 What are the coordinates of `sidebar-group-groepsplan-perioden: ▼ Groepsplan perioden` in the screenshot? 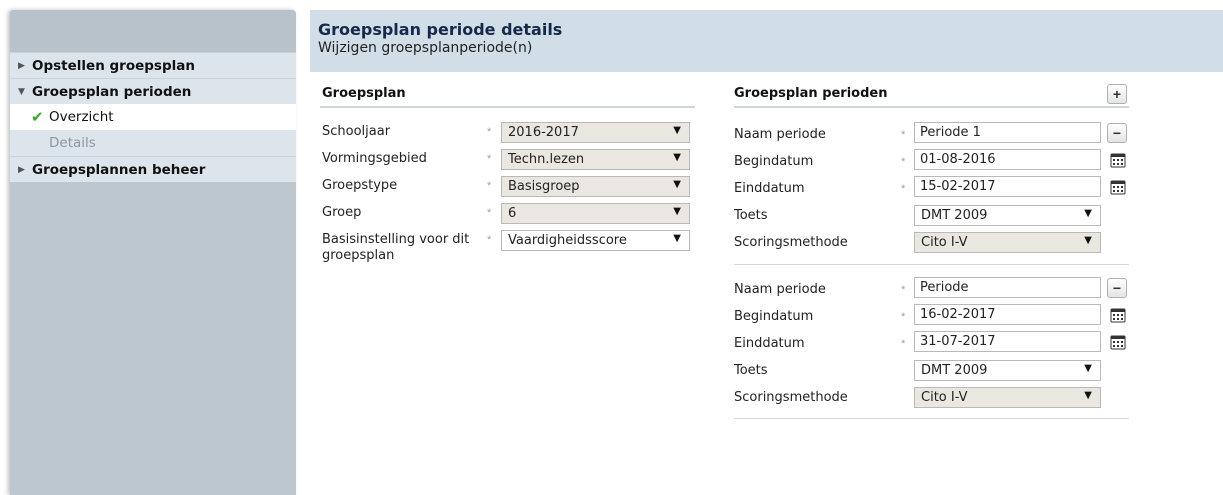 It's located at (153, 91).